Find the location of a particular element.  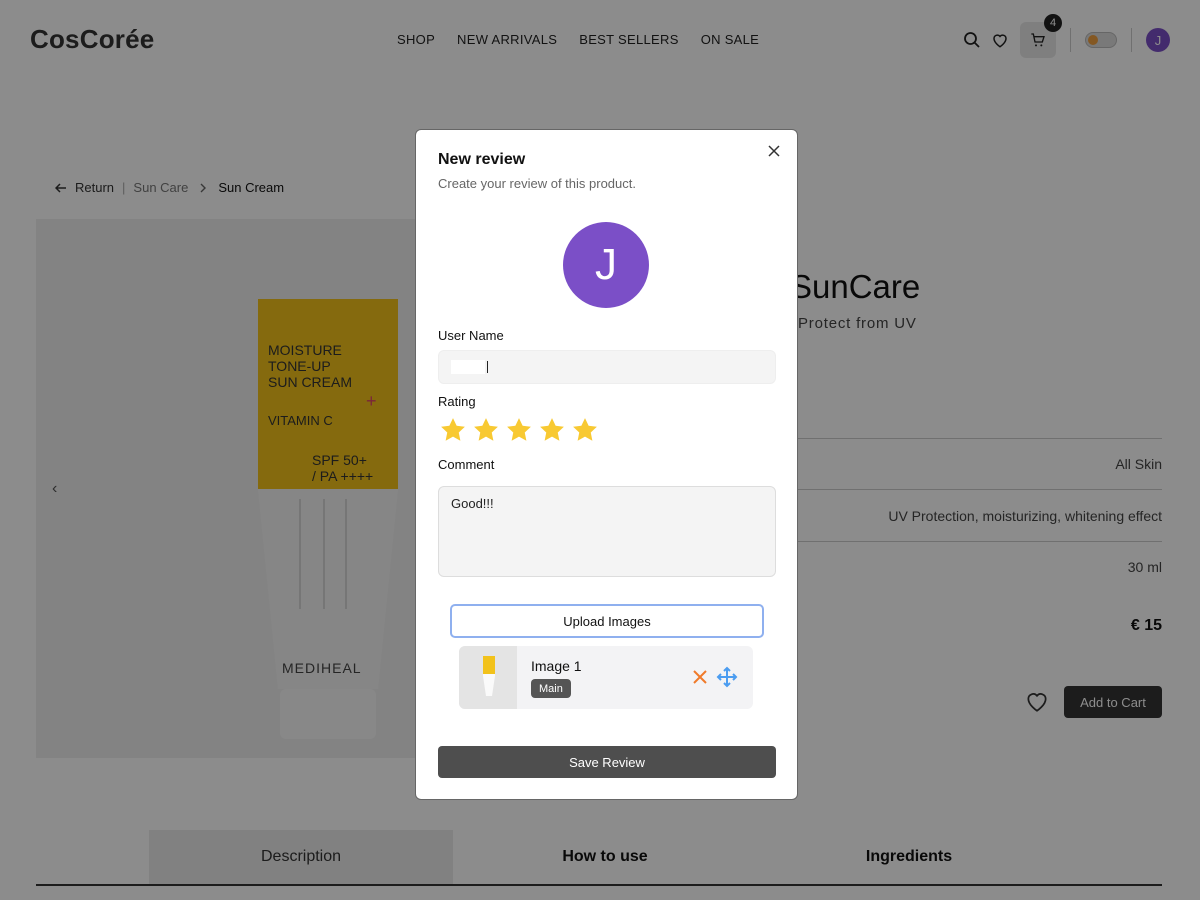

save-review-button: Save Review is located at coordinates (607, 762).